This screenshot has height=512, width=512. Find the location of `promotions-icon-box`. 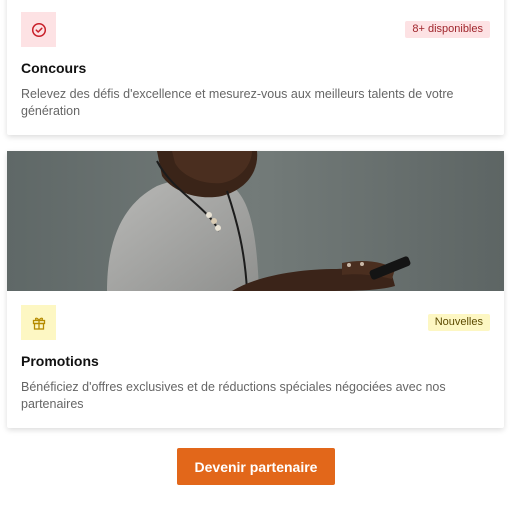

promotions-icon-box is located at coordinates (38, 322).